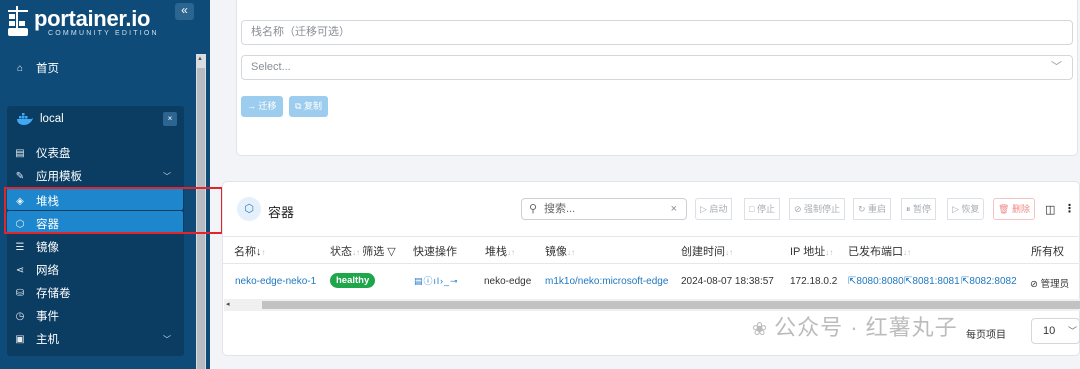 Image resolution: width=1080 pixels, height=369 pixels. What do you see at coordinates (47, 340) in the screenshot?
I see `sidebar-item-label: 主机` at bounding box center [47, 340].